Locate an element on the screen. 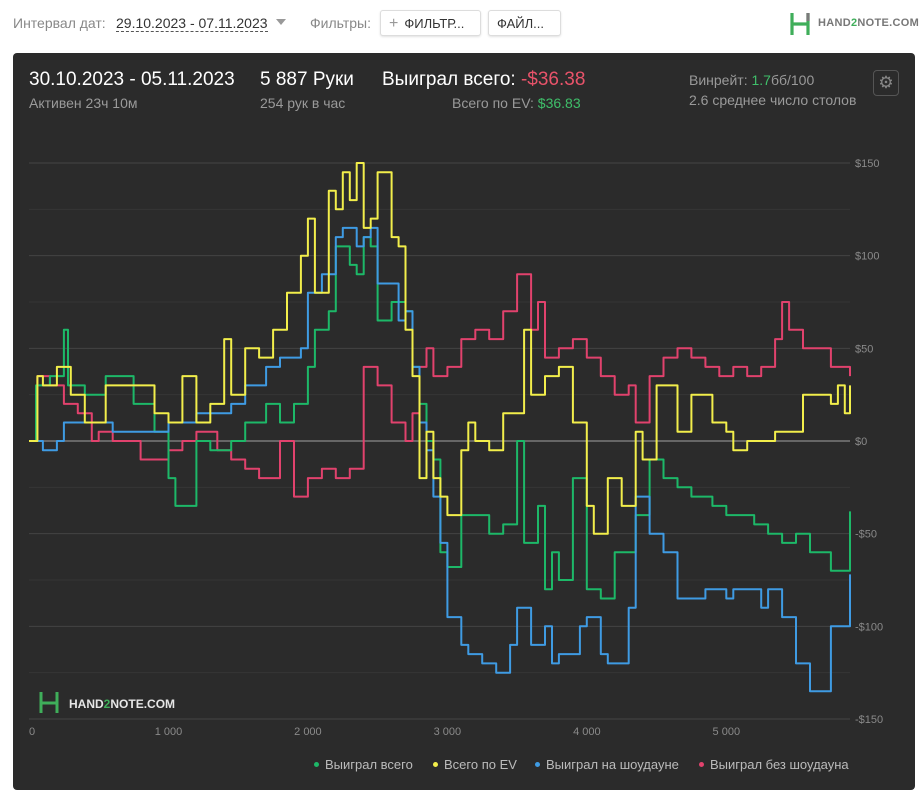 The width and height of the screenshot is (921, 790). x-tick-label: 5 000 is located at coordinates (727, 732).